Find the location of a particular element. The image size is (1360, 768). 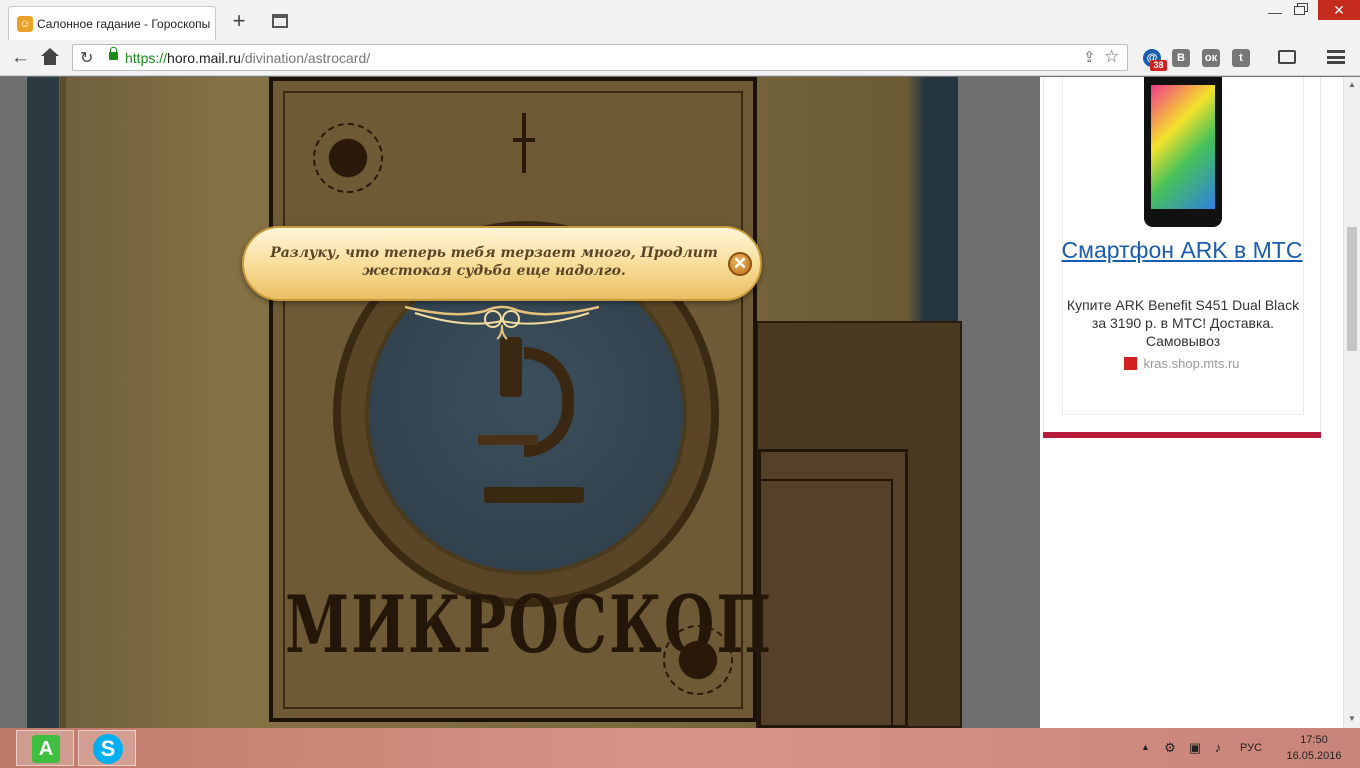

home-icon is located at coordinates (50, 57).